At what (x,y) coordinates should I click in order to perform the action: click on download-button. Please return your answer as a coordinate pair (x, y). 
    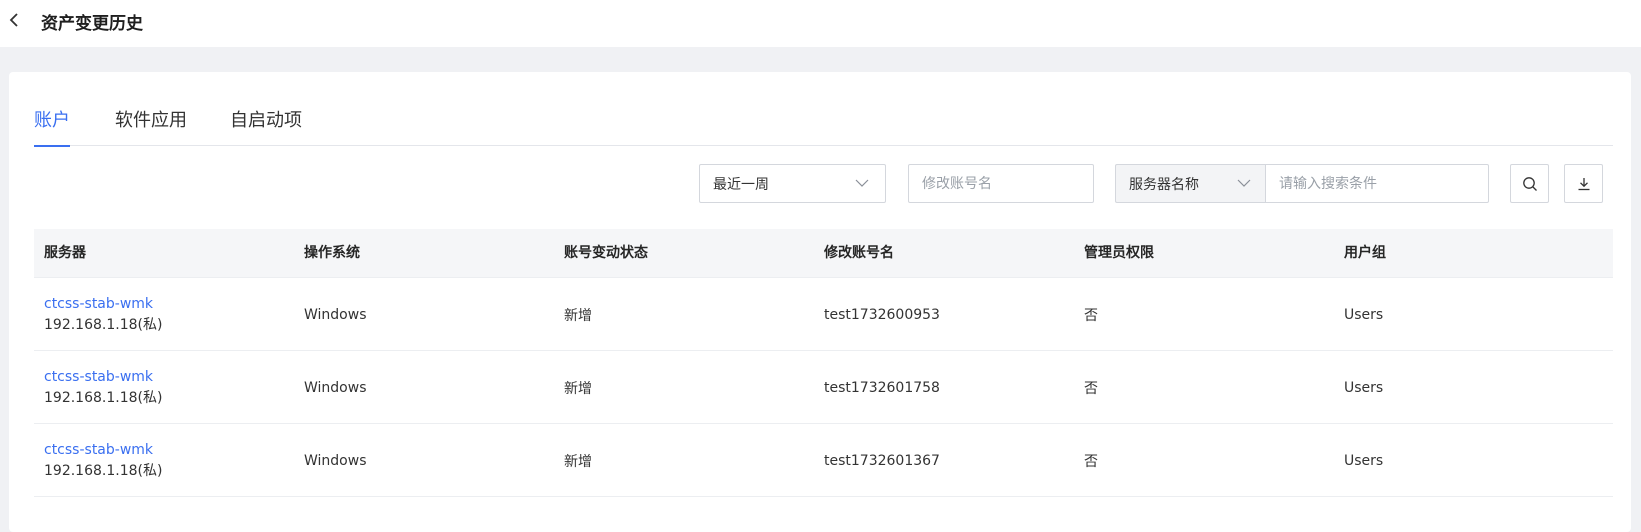
    Looking at the image, I should click on (1583, 183).